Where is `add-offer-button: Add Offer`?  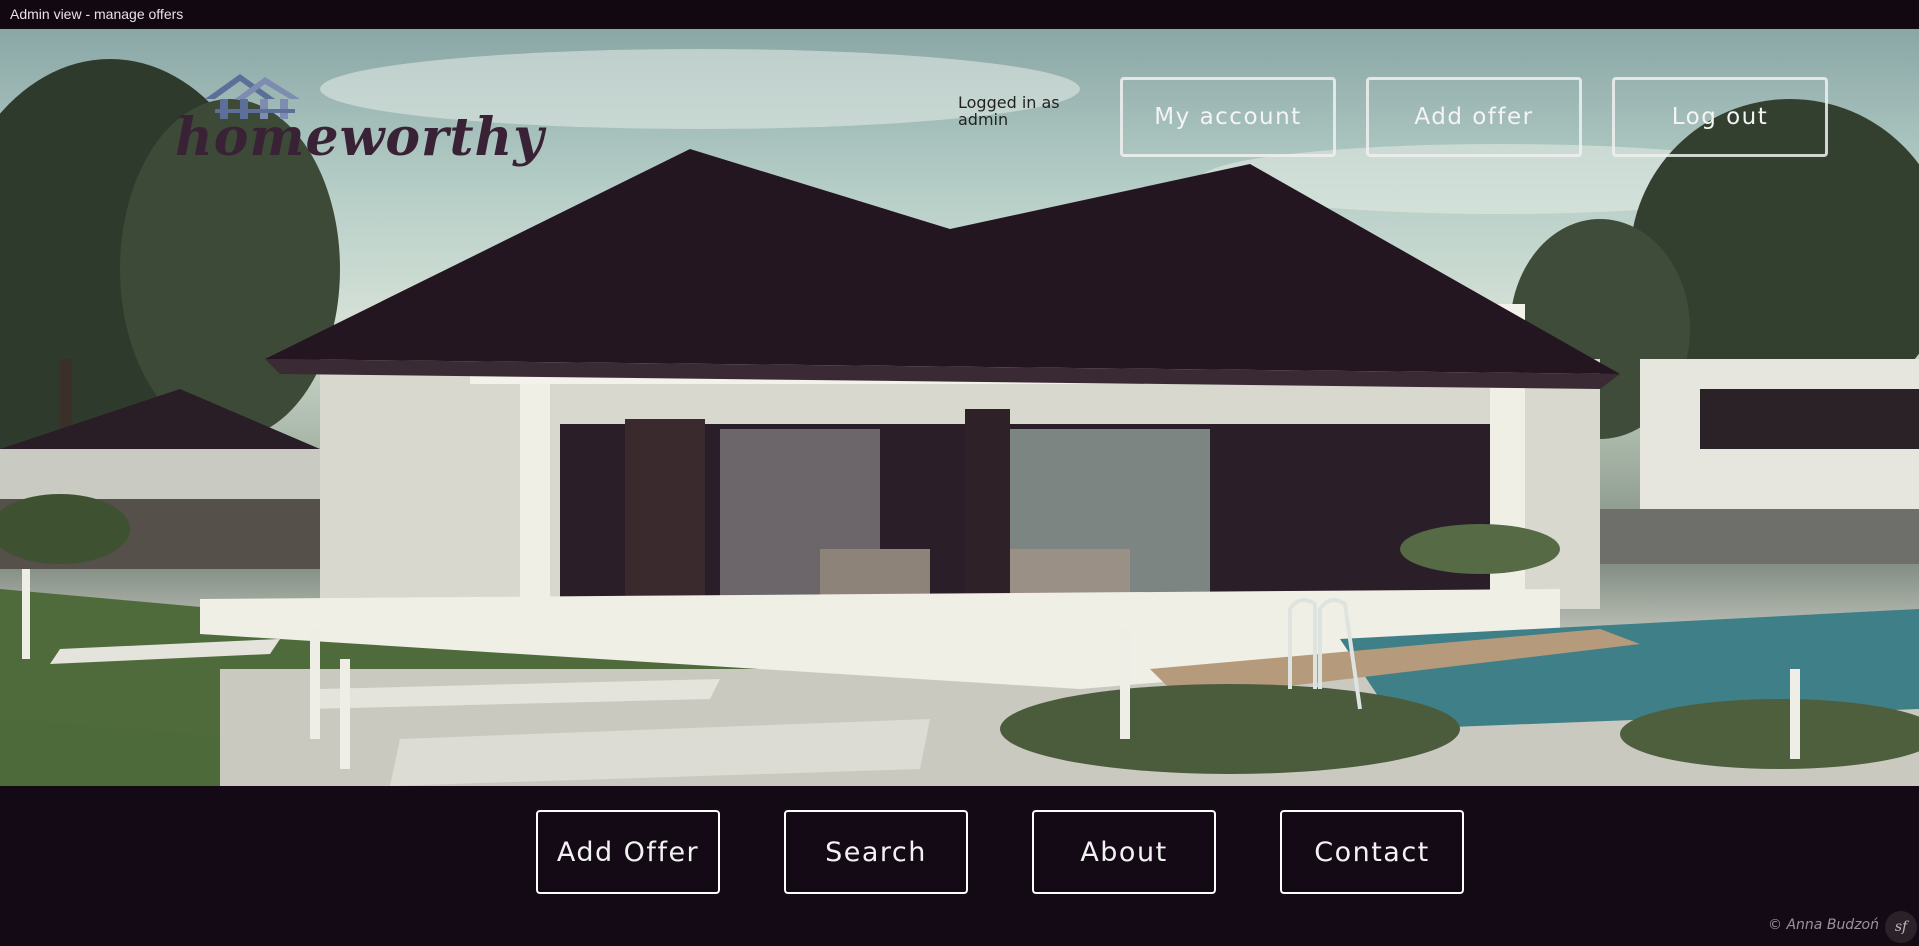 add-offer-button: Add Offer is located at coordinates (628, 852).